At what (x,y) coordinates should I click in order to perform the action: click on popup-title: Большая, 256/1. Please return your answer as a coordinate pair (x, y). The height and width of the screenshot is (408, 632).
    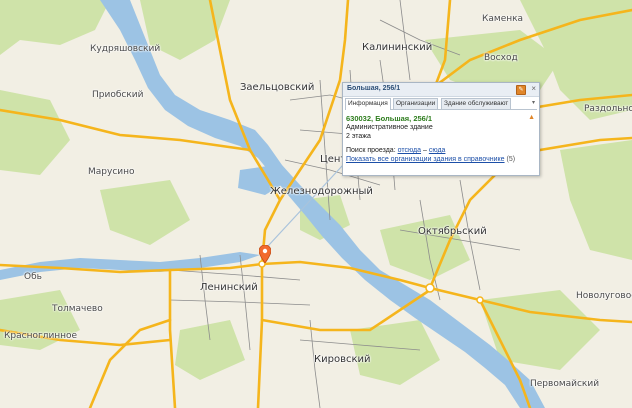
    Looking at the image, I should click on (374, 88).